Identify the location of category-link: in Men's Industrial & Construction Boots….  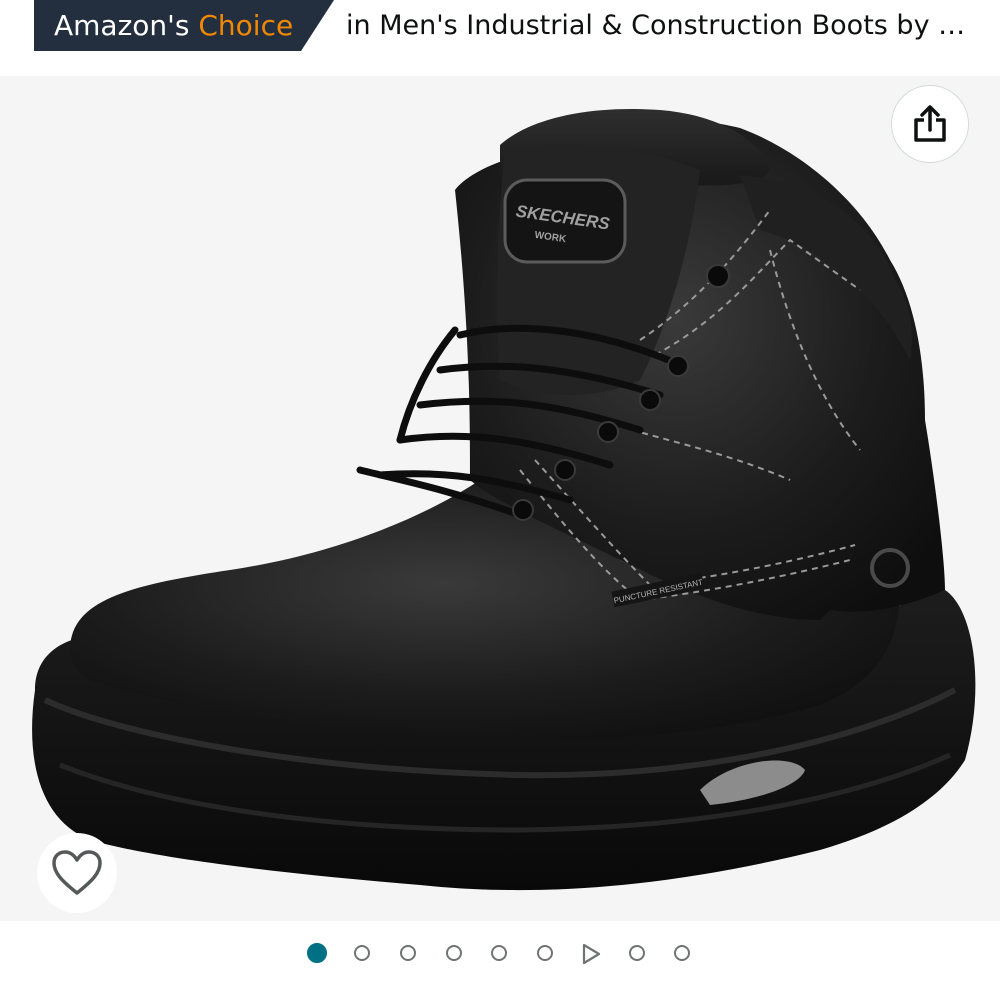
(655, 26).